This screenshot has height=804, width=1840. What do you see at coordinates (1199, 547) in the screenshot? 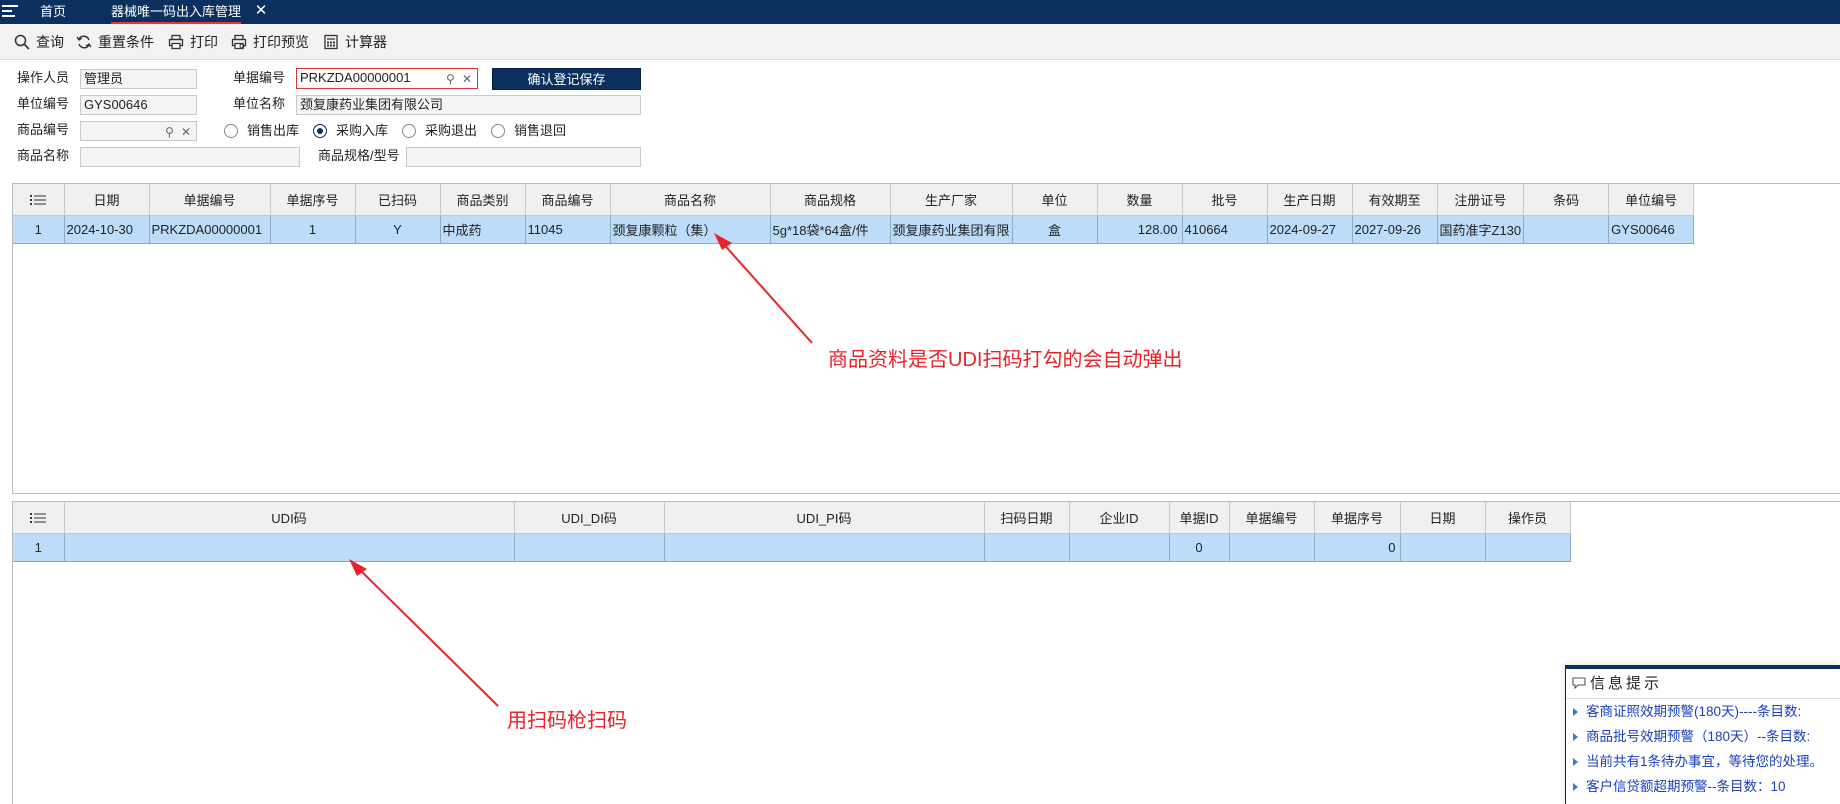
I see `cell-doc-id: 0` at bounding box center [1199, 547].